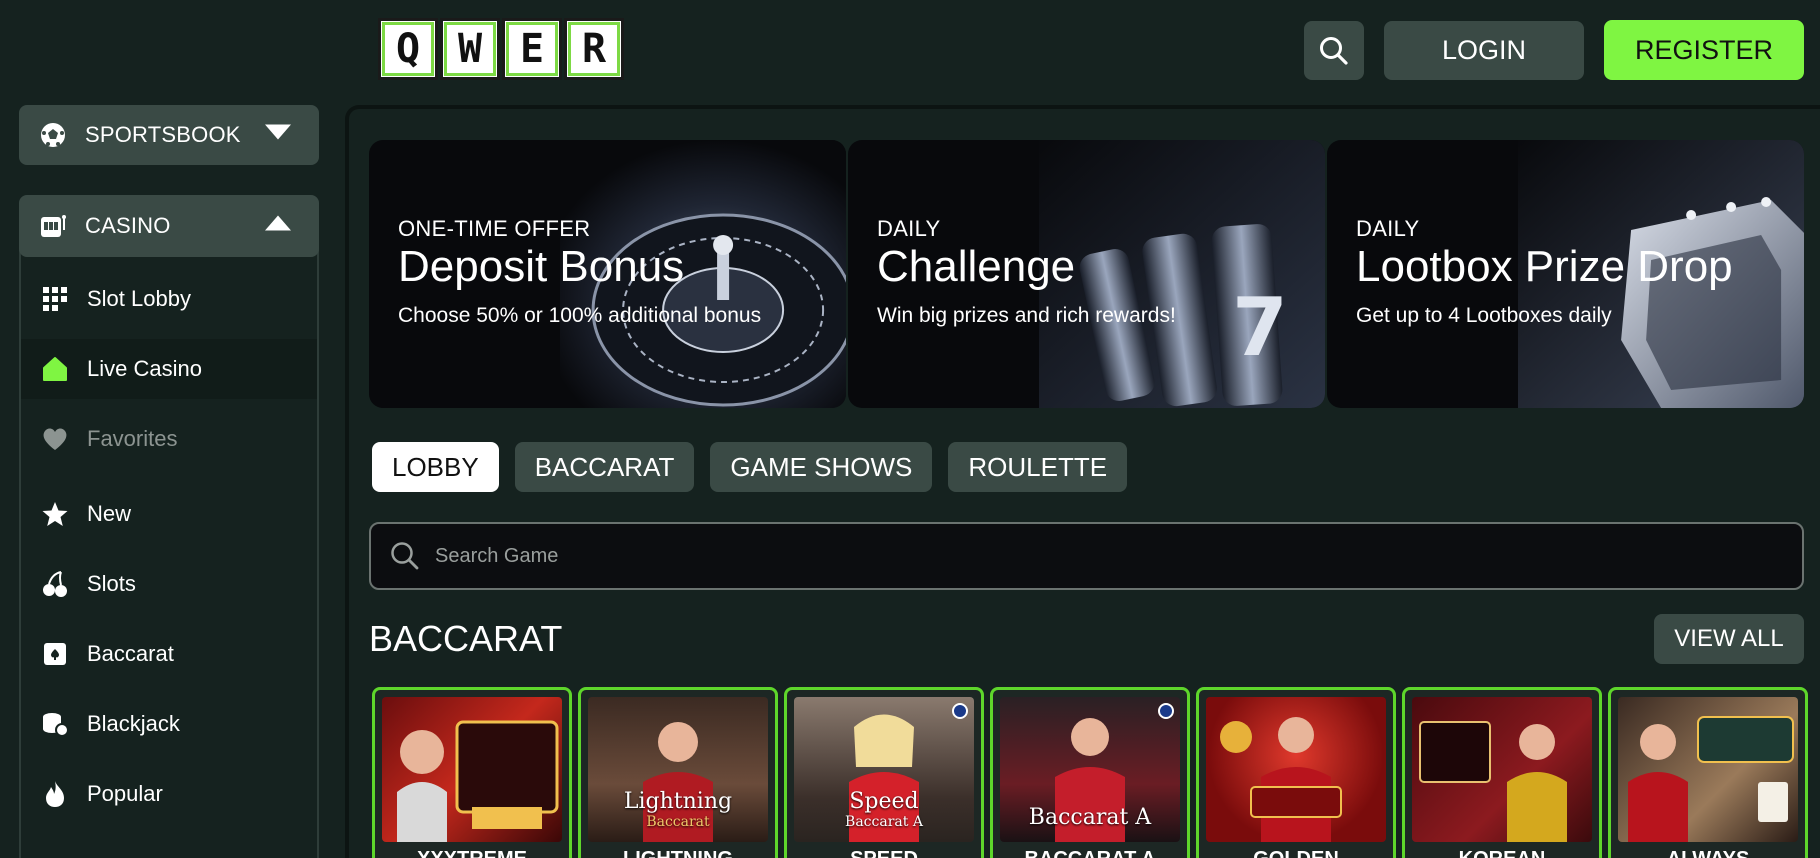 Image resolution: width=1820 pixels, height=858 pixels. What do you see at coordinates (55, 584) in the screenshot?
I see `cherries-icon` at bounding box center [55, 584].